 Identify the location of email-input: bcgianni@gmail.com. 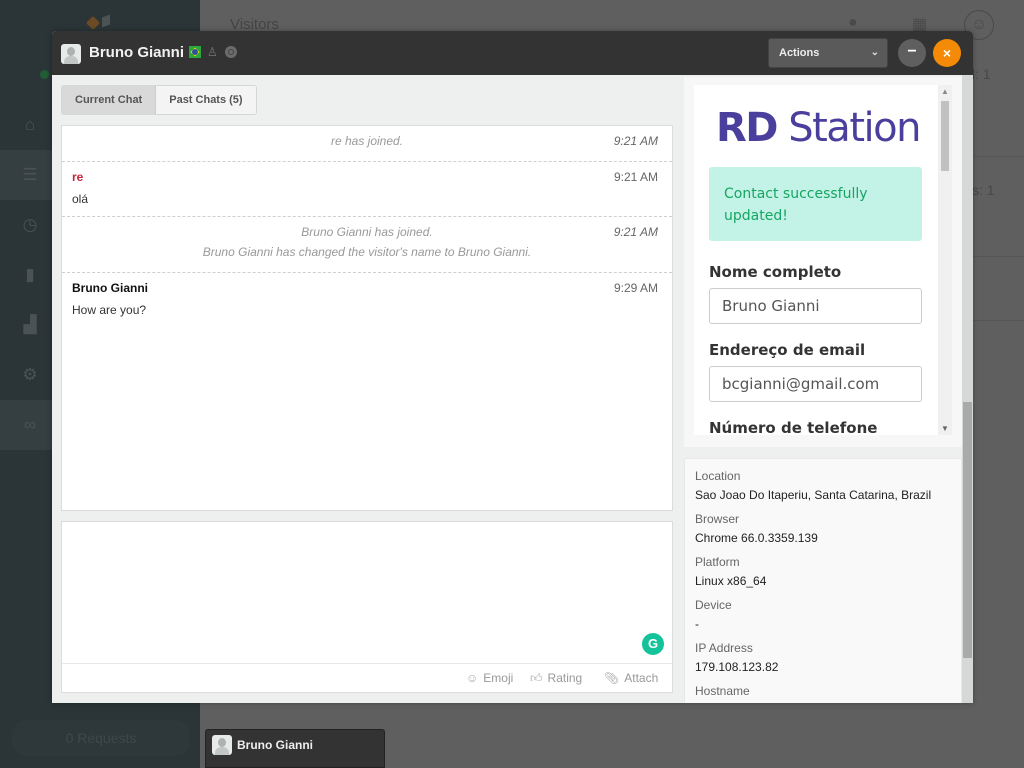
(815, 384).